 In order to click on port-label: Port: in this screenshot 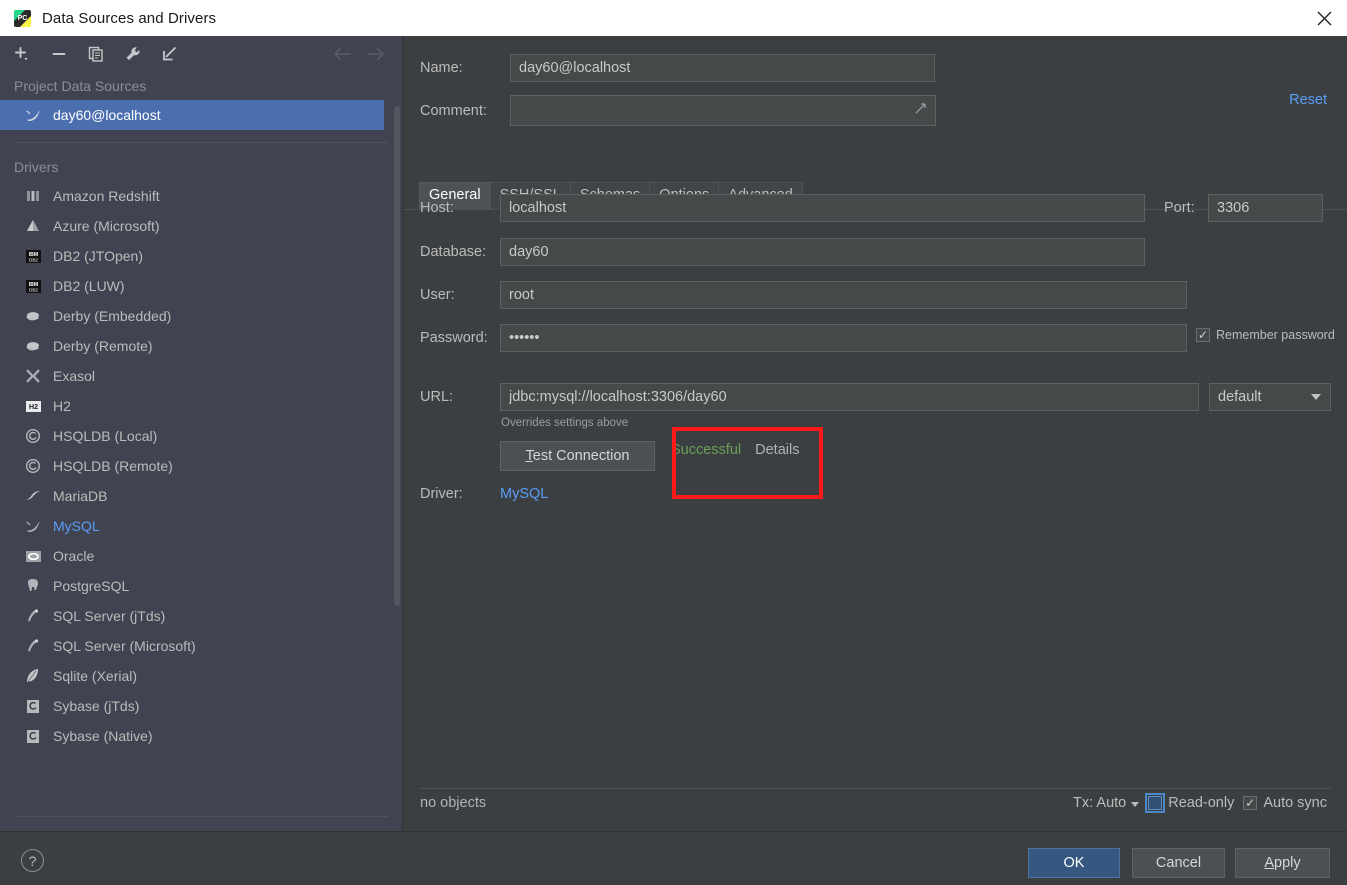, I will do `click(1179, 208)`.